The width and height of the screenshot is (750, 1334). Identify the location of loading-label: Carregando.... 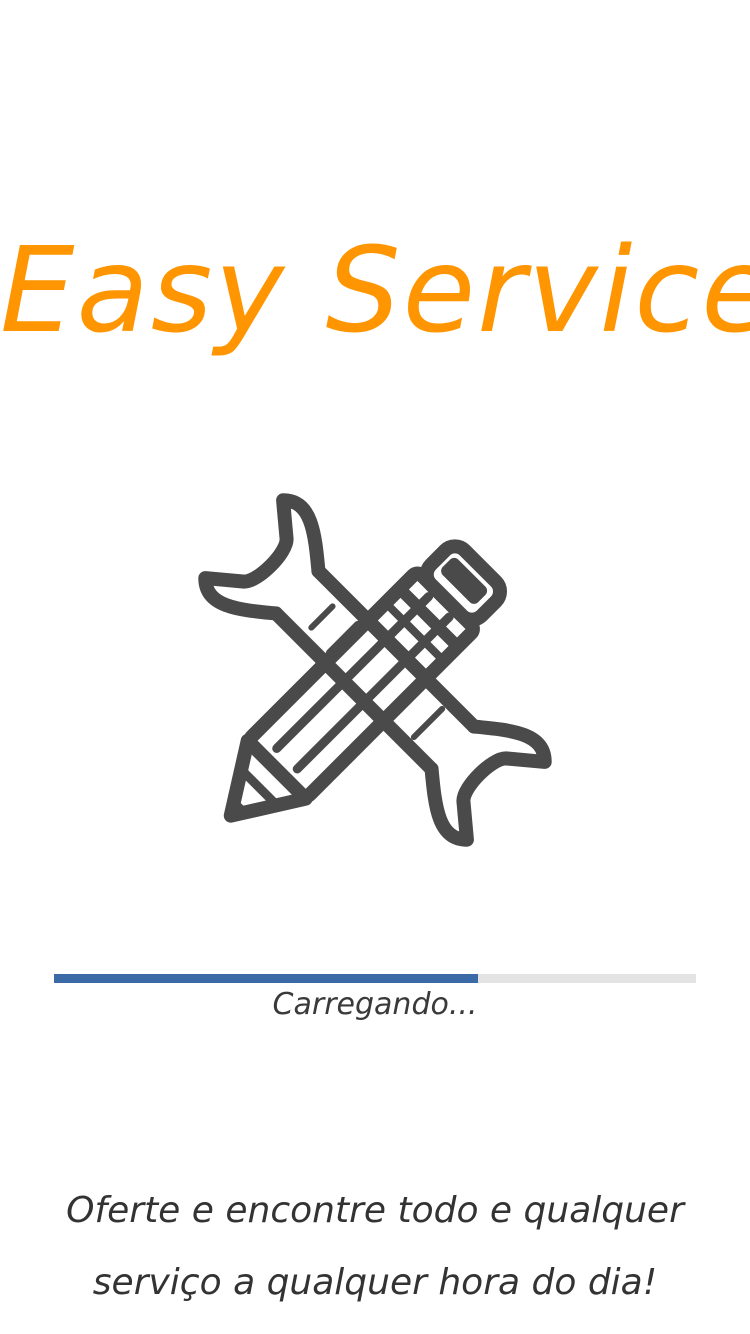
(375, 1004).